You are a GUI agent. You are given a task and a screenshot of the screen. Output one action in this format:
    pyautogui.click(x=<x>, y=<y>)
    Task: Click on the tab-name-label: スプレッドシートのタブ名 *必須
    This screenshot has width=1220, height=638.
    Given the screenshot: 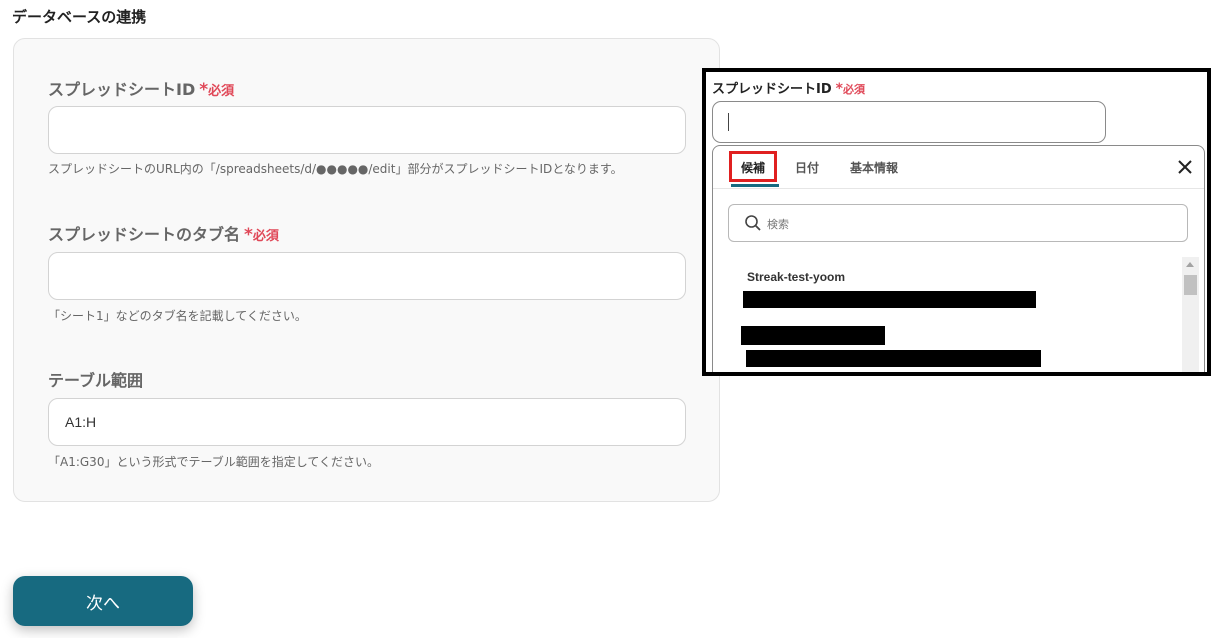 What is the action you would take?
    pyautogui.click(x=163, y=233)
    